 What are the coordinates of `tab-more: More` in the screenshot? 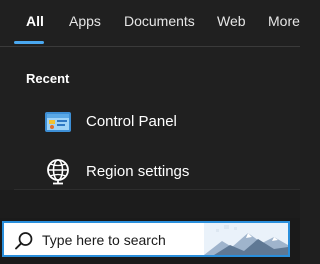 It's located at (284, 21).